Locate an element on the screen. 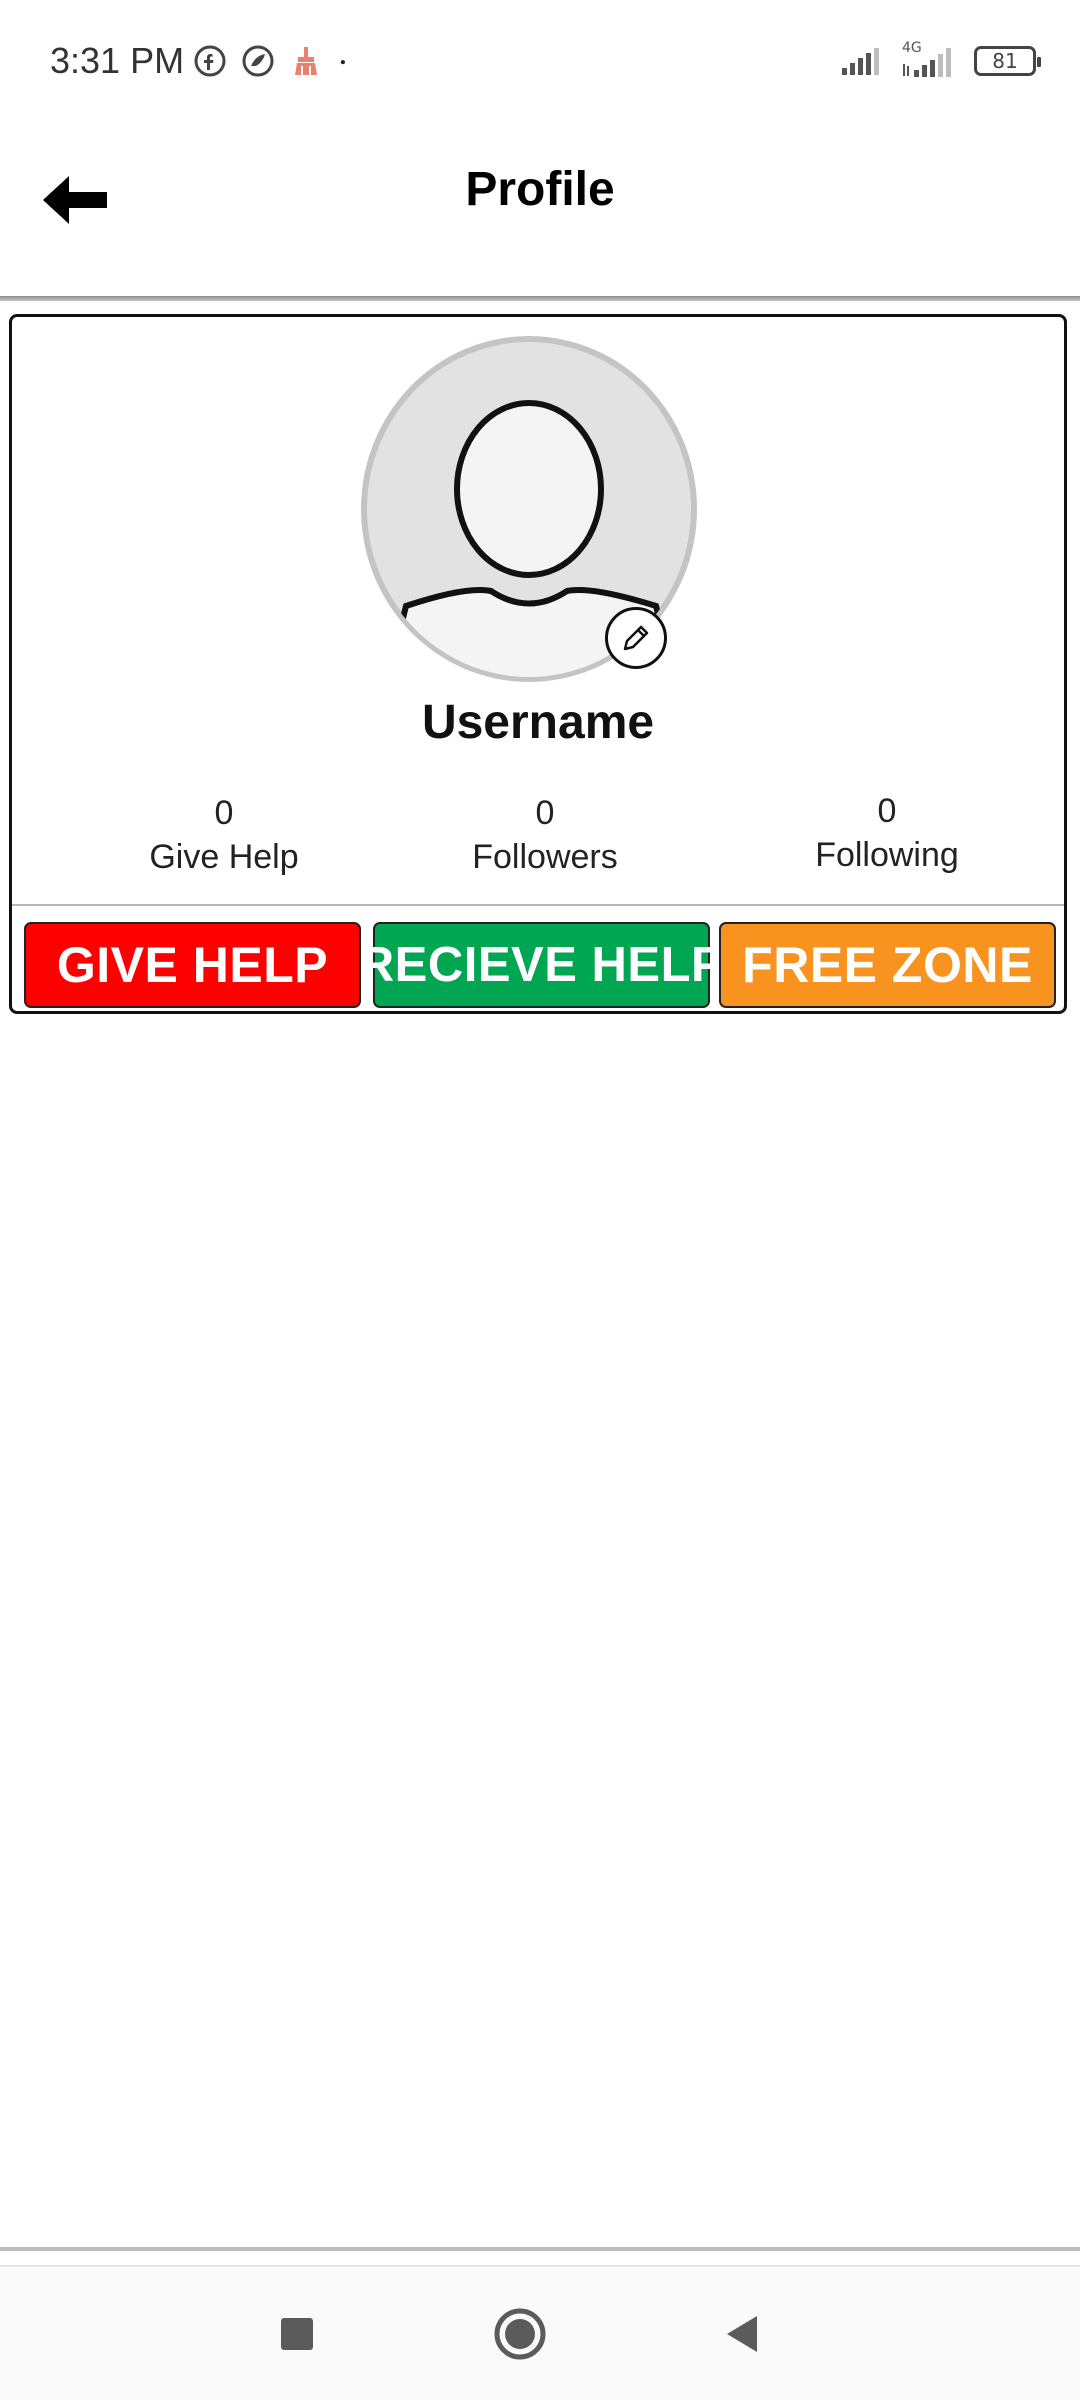 The height and width of the screenshot is (2400, 1080). stat-label: Following is located at coordinates (887, 855).